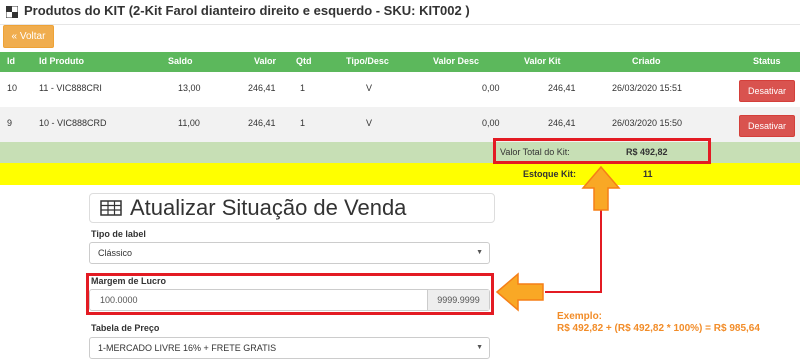 Image resolution: width=800 pixels, height=361 pixels. What do you see at coordinates (519, 292) in the screenshot?
I see `left-arrow-icon` at bounding box center [519, 292].